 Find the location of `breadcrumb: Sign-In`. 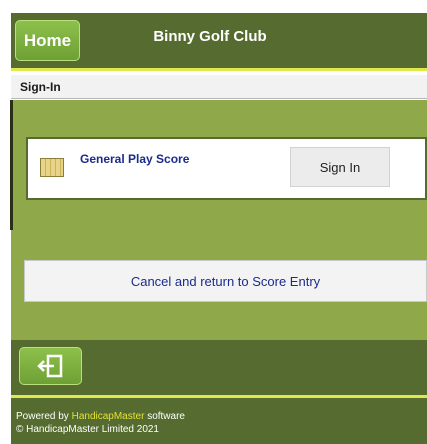

breadcrumb: Sign-In is located at coordinates (40, 87).